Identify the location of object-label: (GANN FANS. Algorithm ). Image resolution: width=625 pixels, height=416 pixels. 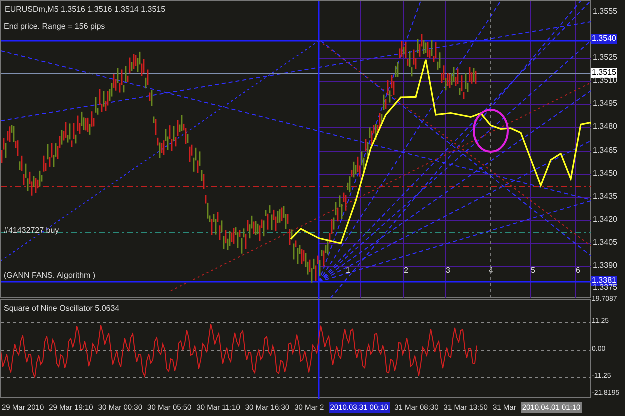
(50, 276).